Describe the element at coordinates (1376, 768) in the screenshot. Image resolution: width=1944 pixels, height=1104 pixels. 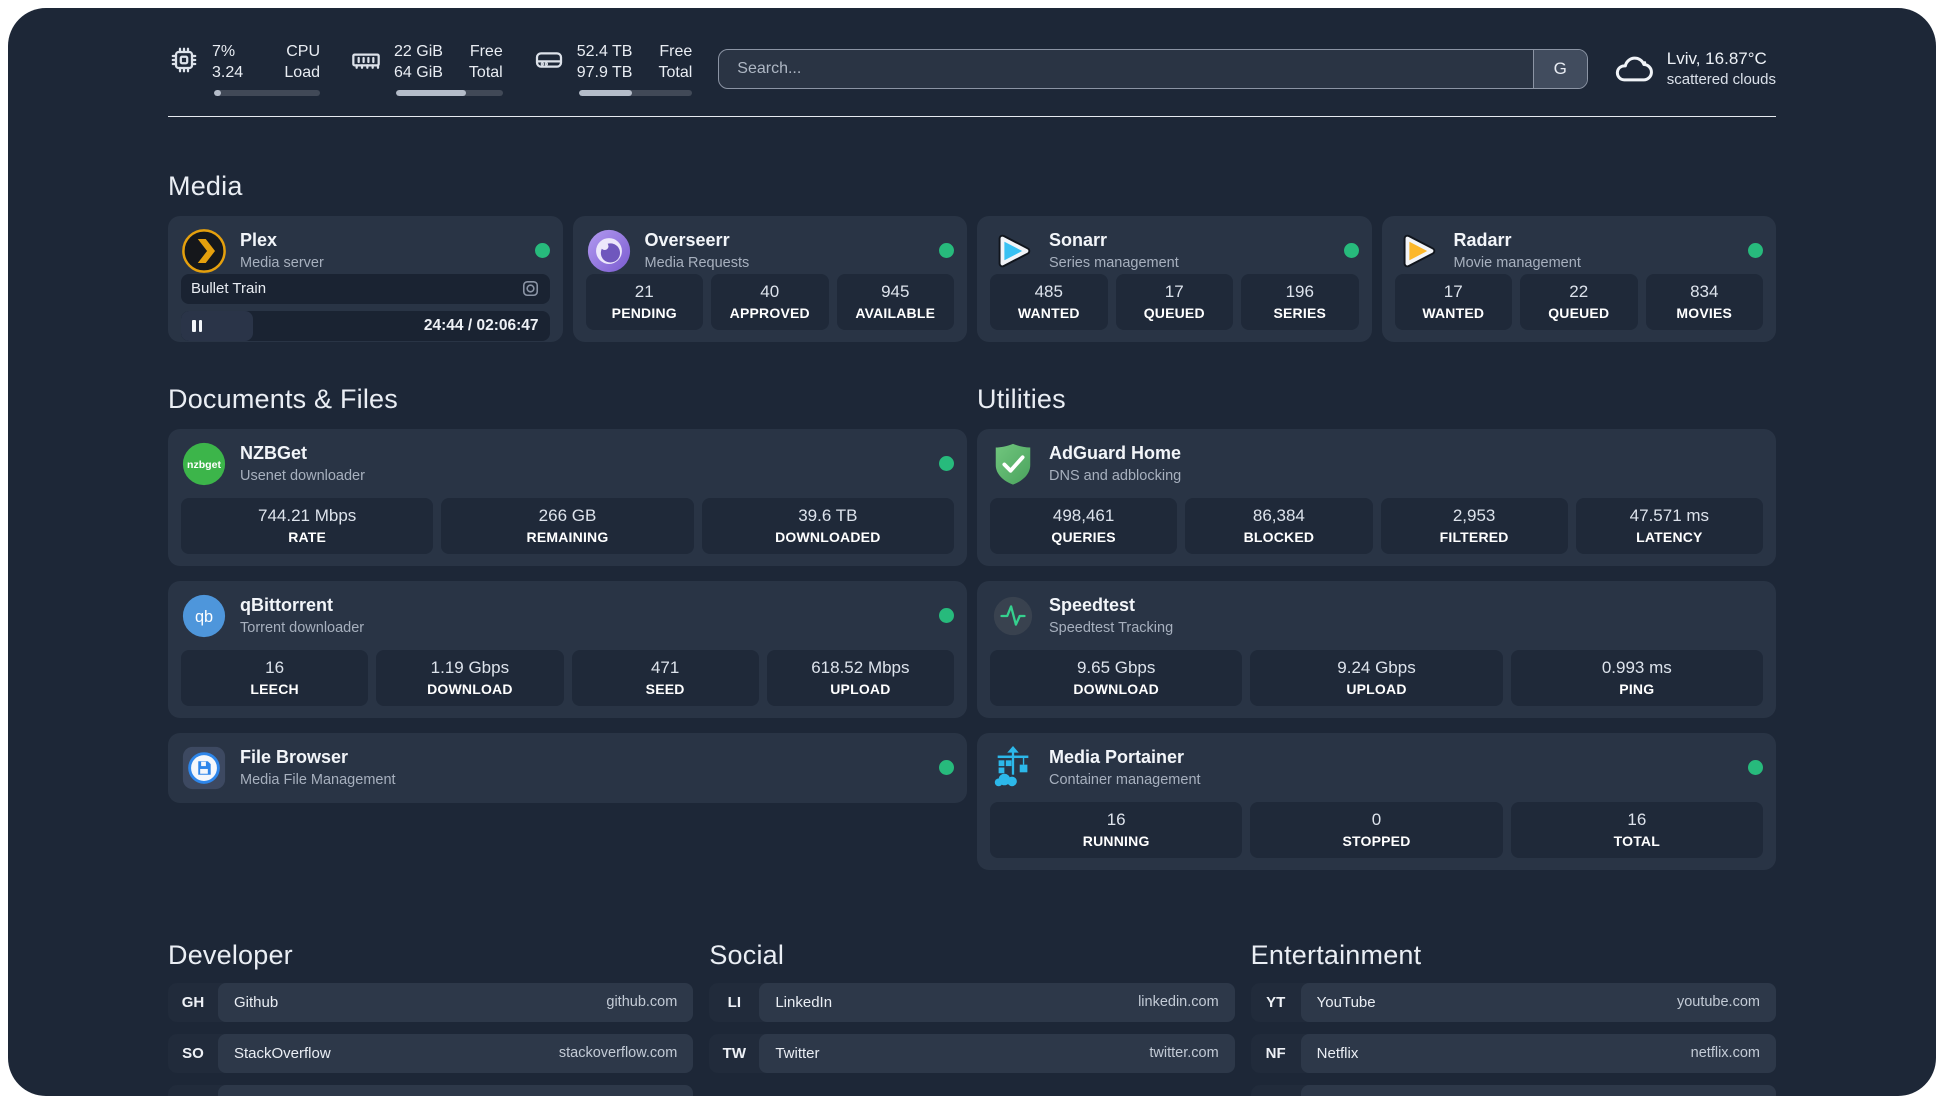
I see `portainer-app-link: Media Portainer Container management` at that location.